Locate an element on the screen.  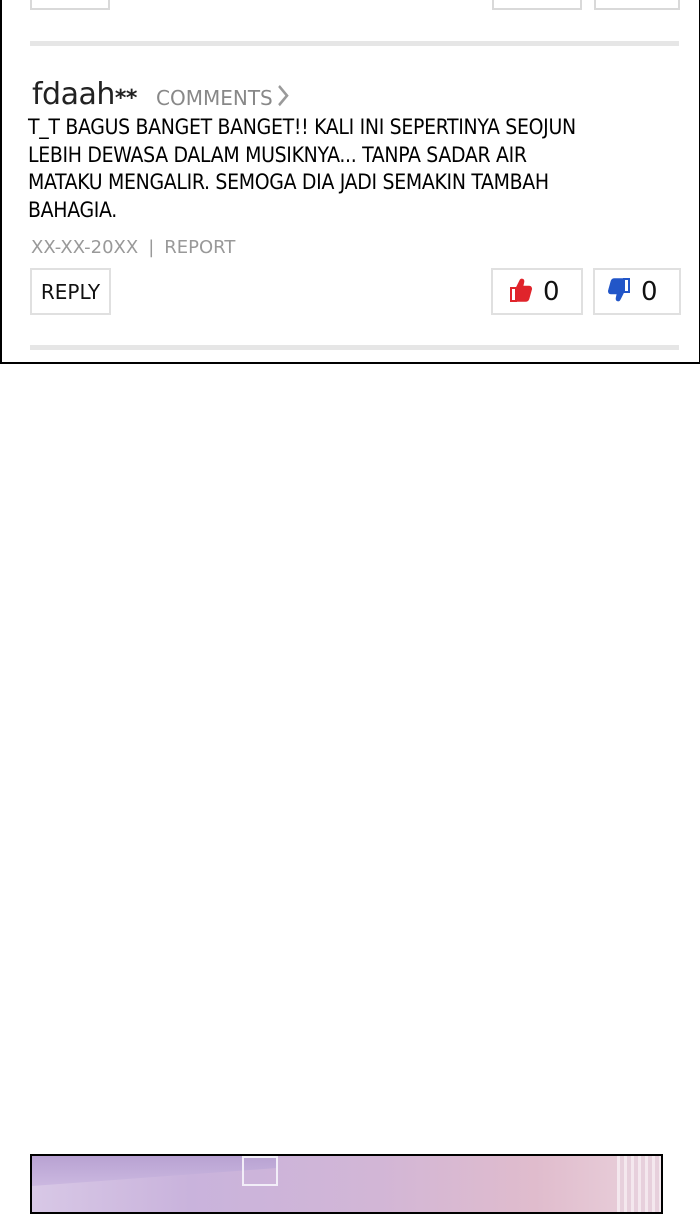
comment-divider-bottom is located at coordinates (354, 347).